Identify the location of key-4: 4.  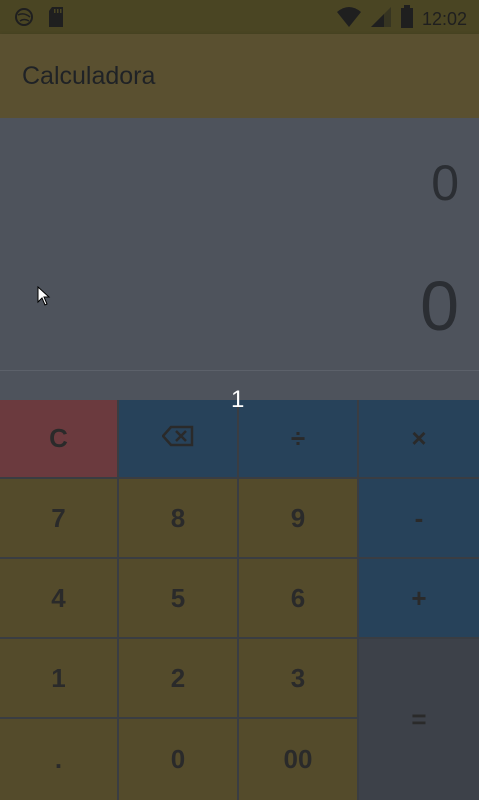
(58, 598).